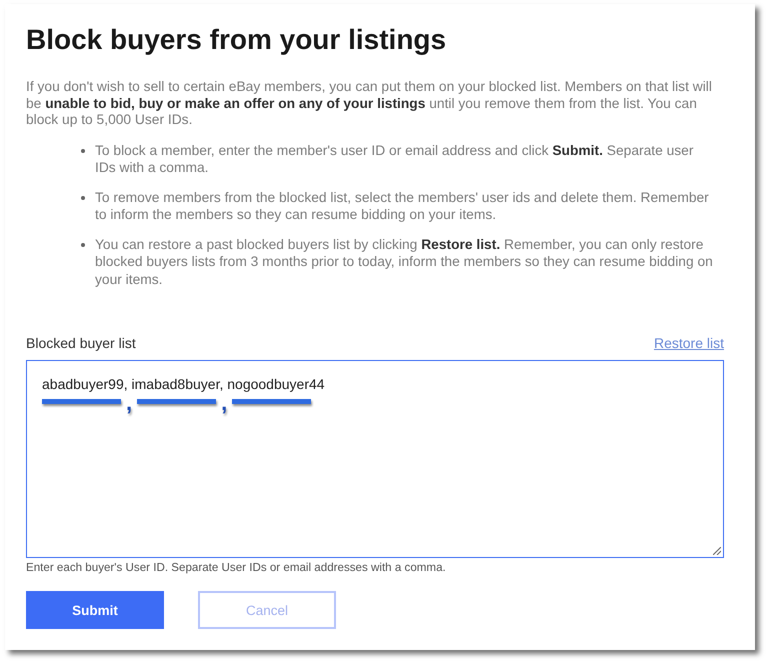  I want to click on resize-grip-icon, so click(717, 551).